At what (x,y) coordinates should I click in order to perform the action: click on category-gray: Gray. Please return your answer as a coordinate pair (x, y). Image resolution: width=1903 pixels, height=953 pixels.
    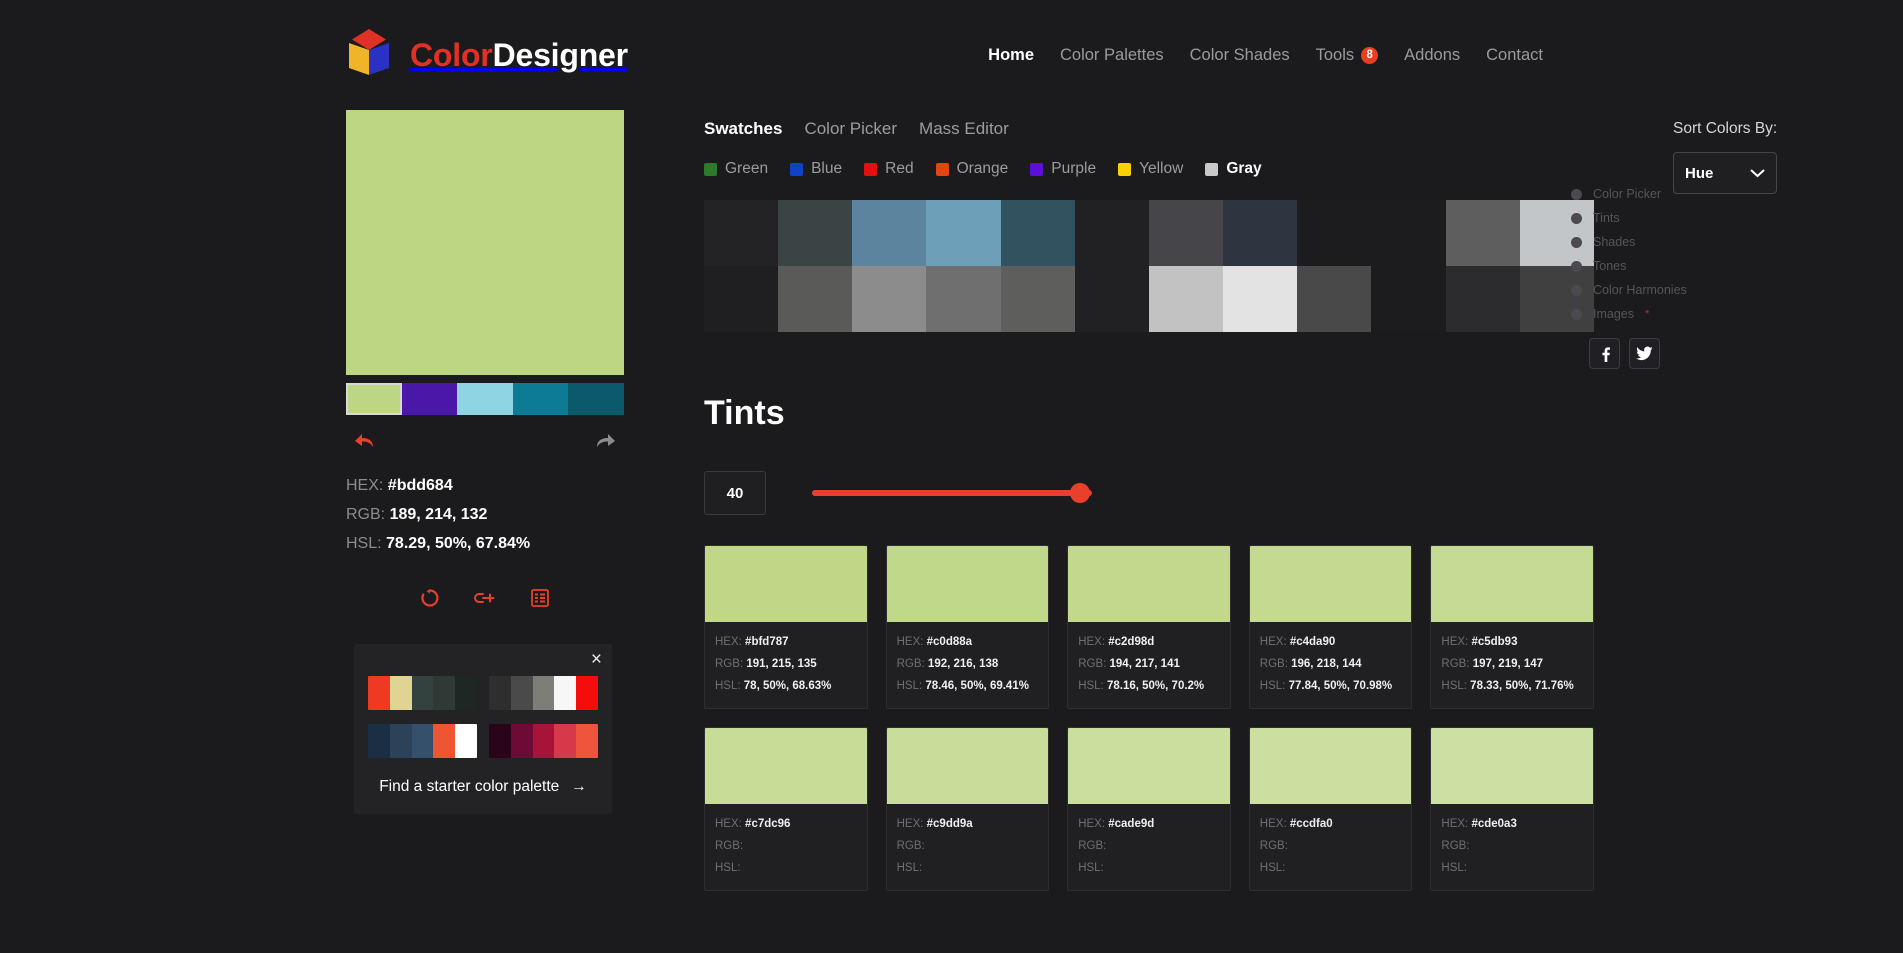
    Looking at the image, I should click on (1233, 169).